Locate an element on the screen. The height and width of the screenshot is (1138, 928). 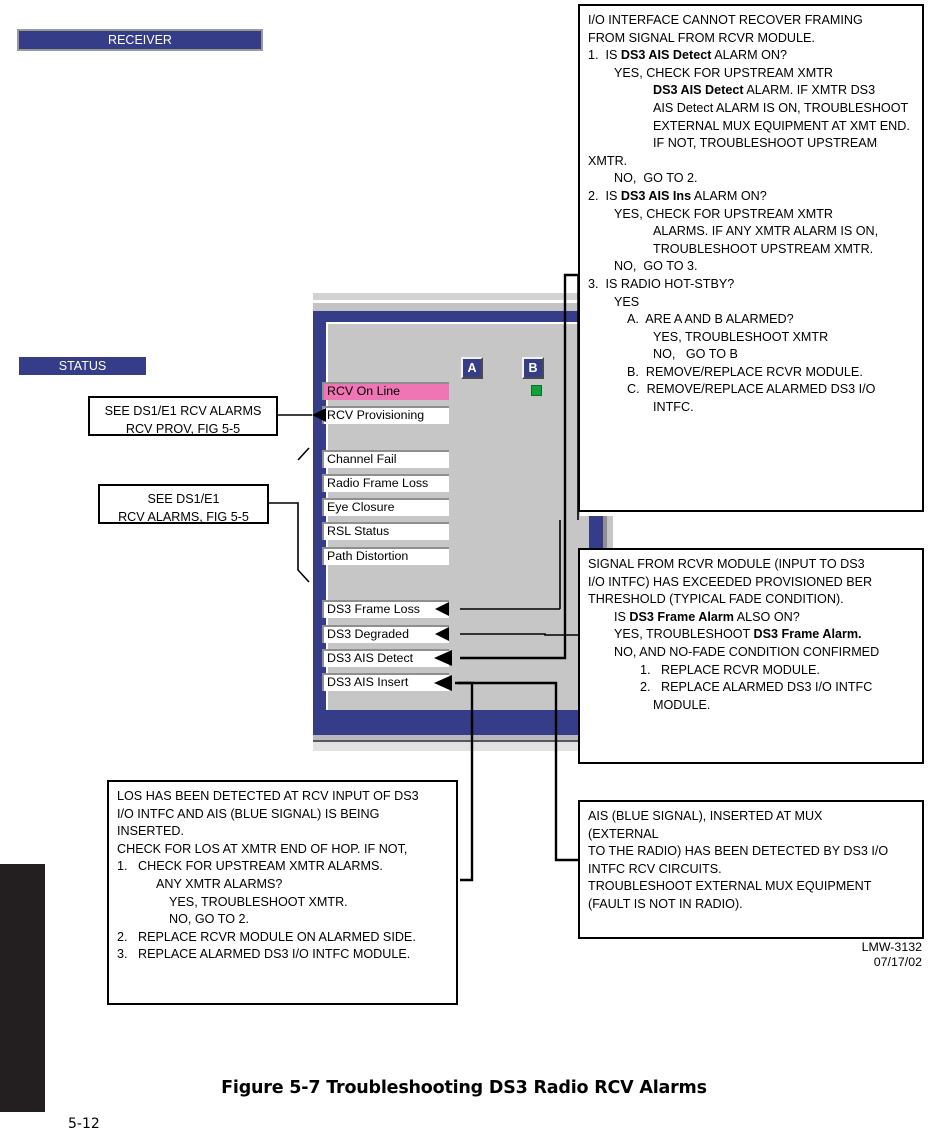
callout-line: SIGNAL FROM RCVR MODULE (INPUT TO DS3 is located at coordinates (726, 564).